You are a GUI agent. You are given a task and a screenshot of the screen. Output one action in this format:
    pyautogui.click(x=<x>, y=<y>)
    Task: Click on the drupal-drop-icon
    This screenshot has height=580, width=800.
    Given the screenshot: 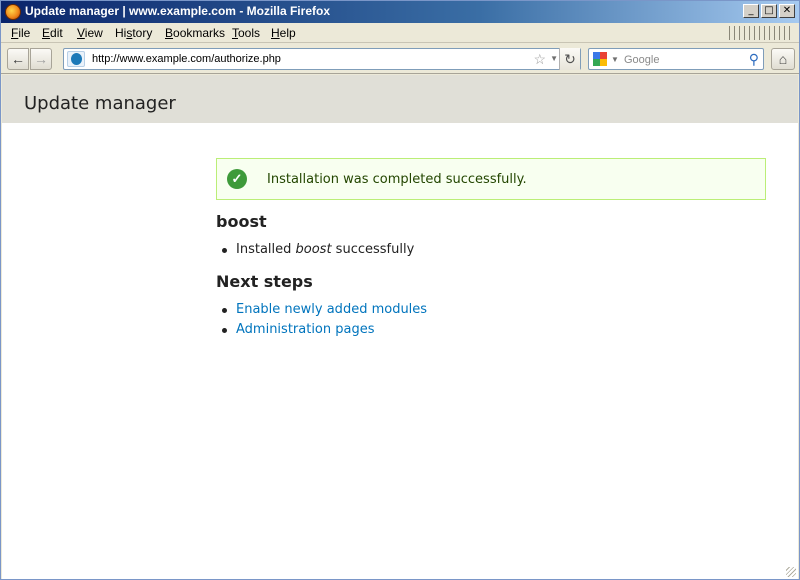 What is the action you would take?
    pyautogui.click(x=76, y=59)
    